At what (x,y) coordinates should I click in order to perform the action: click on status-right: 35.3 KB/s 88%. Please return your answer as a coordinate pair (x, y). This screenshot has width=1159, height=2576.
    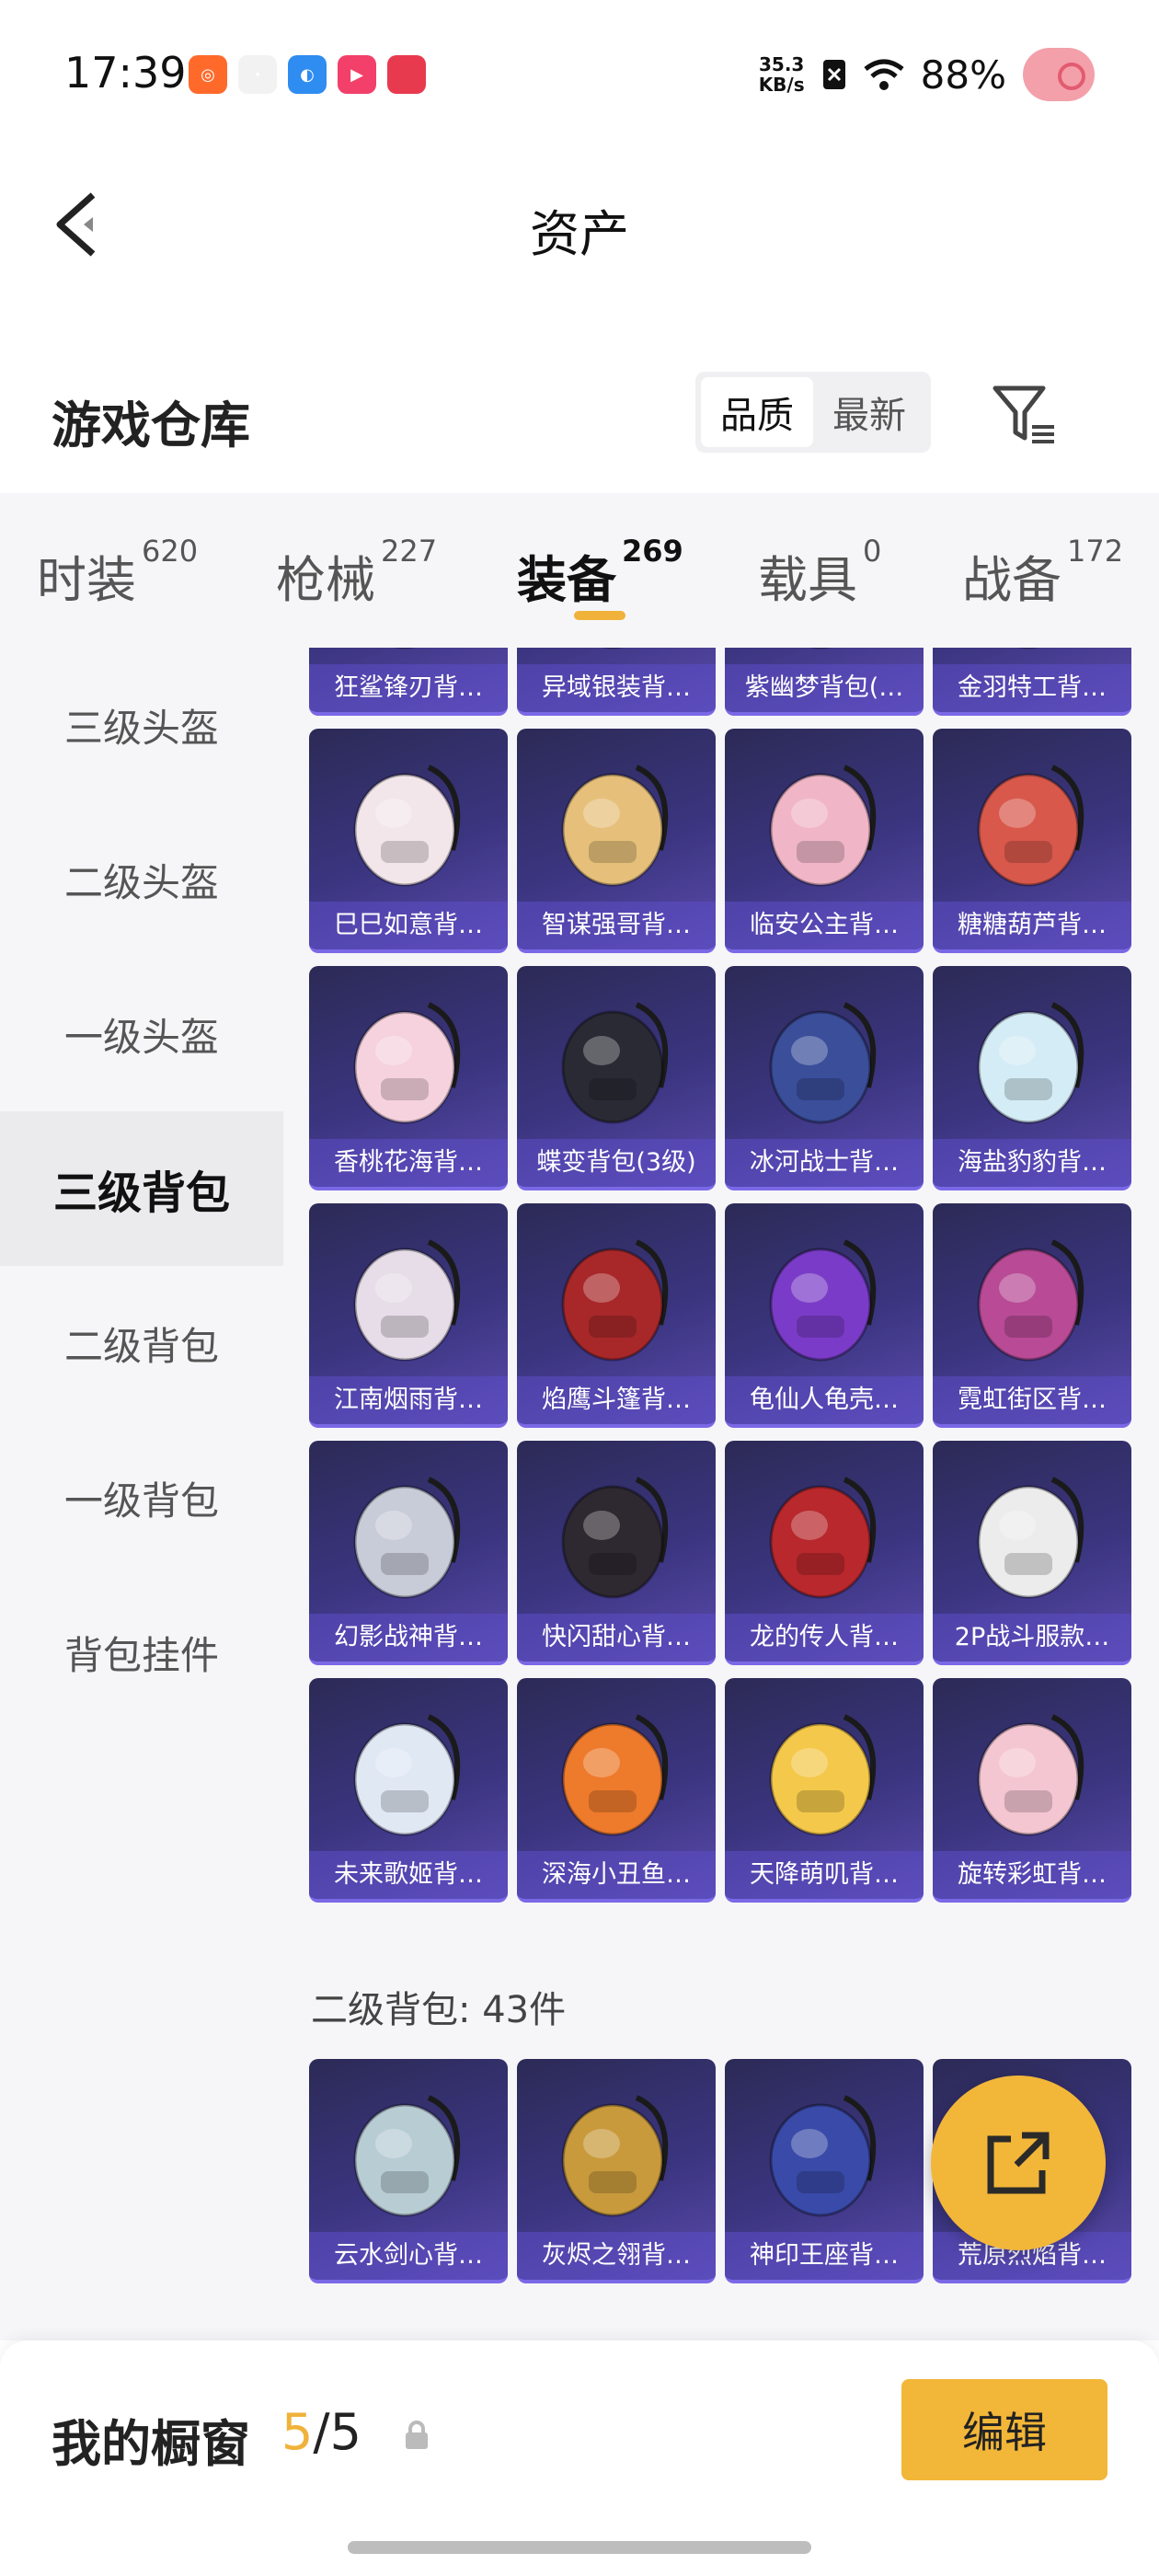
    Looking at the image, I should click on (927, 74).